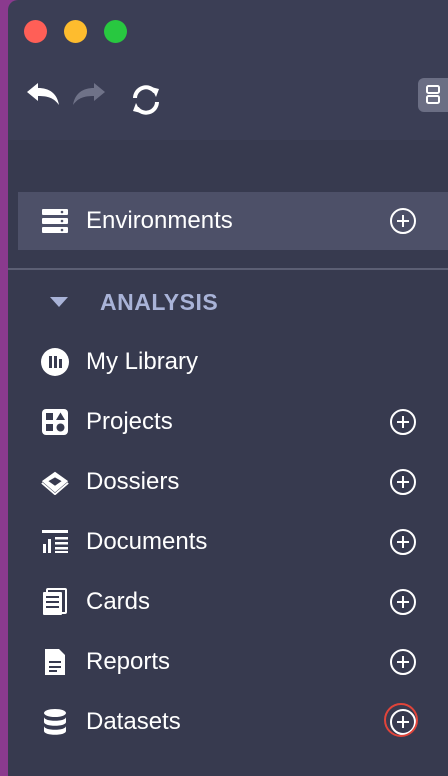  I want to click on sidebar-item-cards: Cards, so click(228, 602).